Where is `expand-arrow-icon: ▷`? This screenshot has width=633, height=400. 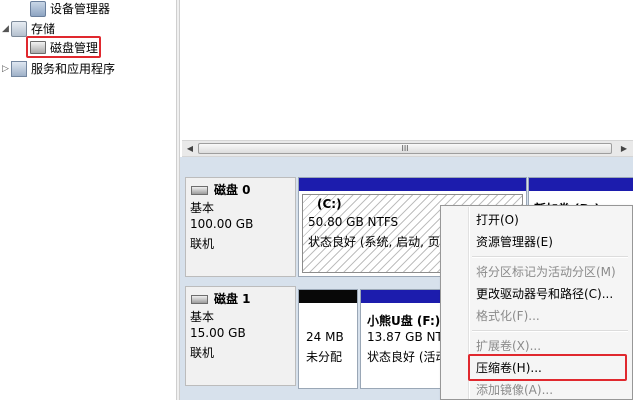 expand-arrow-icon: ▷ is located at coordinates (5, 69).